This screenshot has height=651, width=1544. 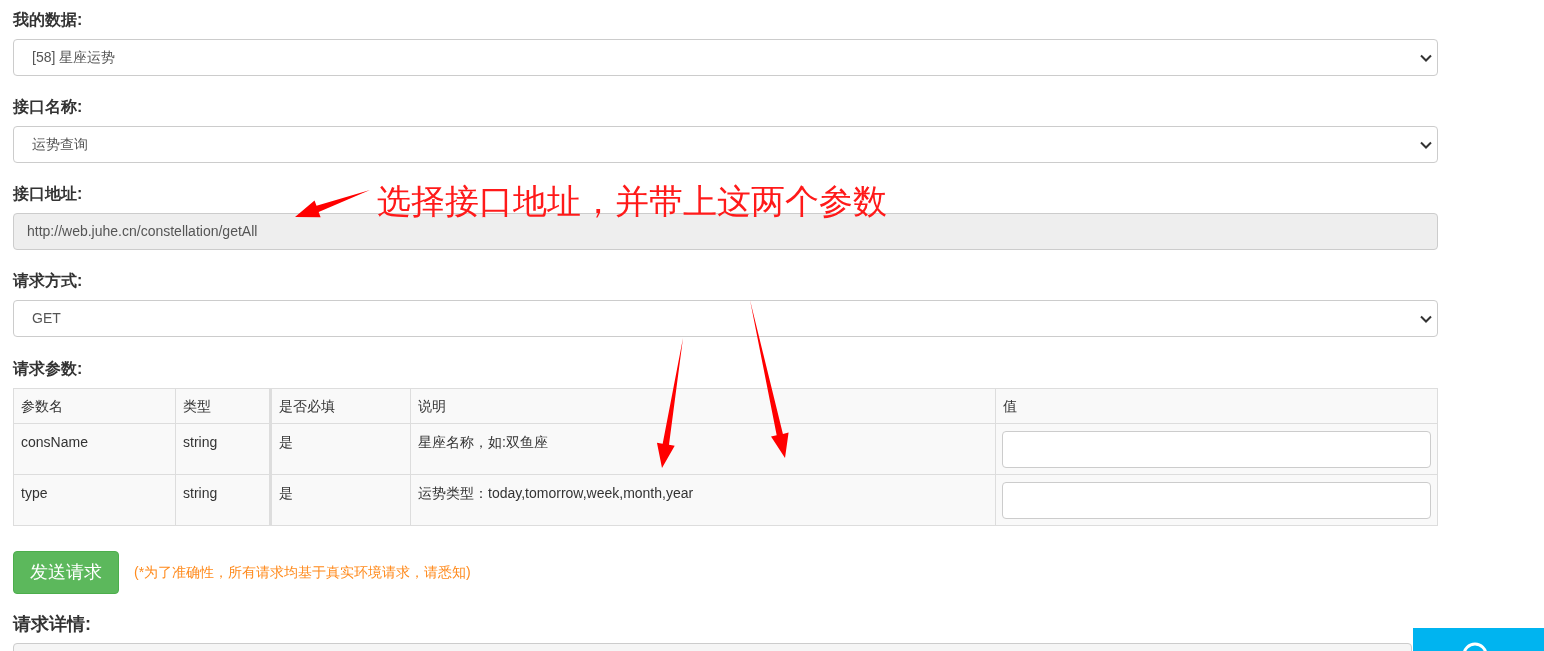 I want to click on select-field: GET, so click(x=725, y=318).